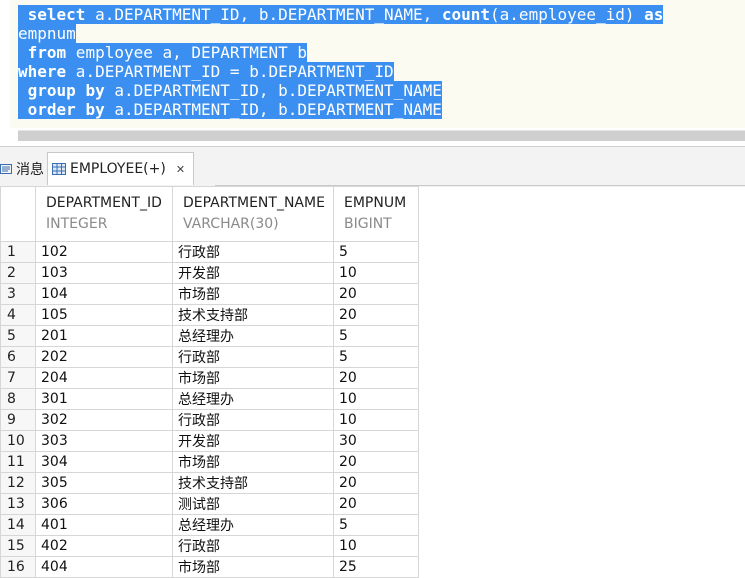 The height and width of the screenshot is (578, 745). Describe the element at coordinates (121, 168) in the screenshot. I see `tab-employee-result: EMPLOYEE(+) ✕` at that location.